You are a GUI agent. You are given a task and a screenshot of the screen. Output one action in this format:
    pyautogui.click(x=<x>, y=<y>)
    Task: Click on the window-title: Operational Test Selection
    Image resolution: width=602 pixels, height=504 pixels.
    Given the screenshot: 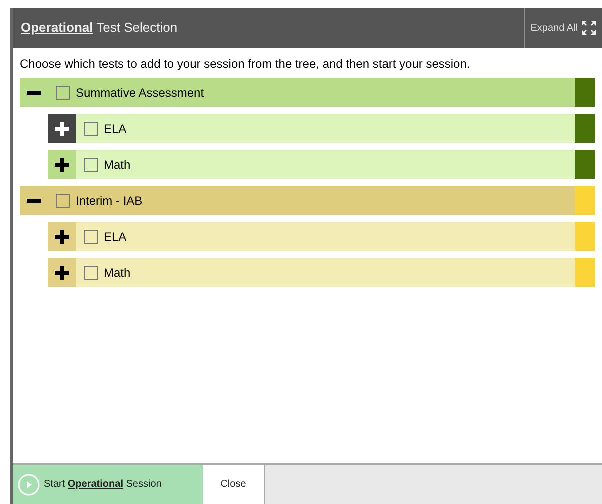 What is the action you would take?
    pyautogui.click(x=99, y=28)
    